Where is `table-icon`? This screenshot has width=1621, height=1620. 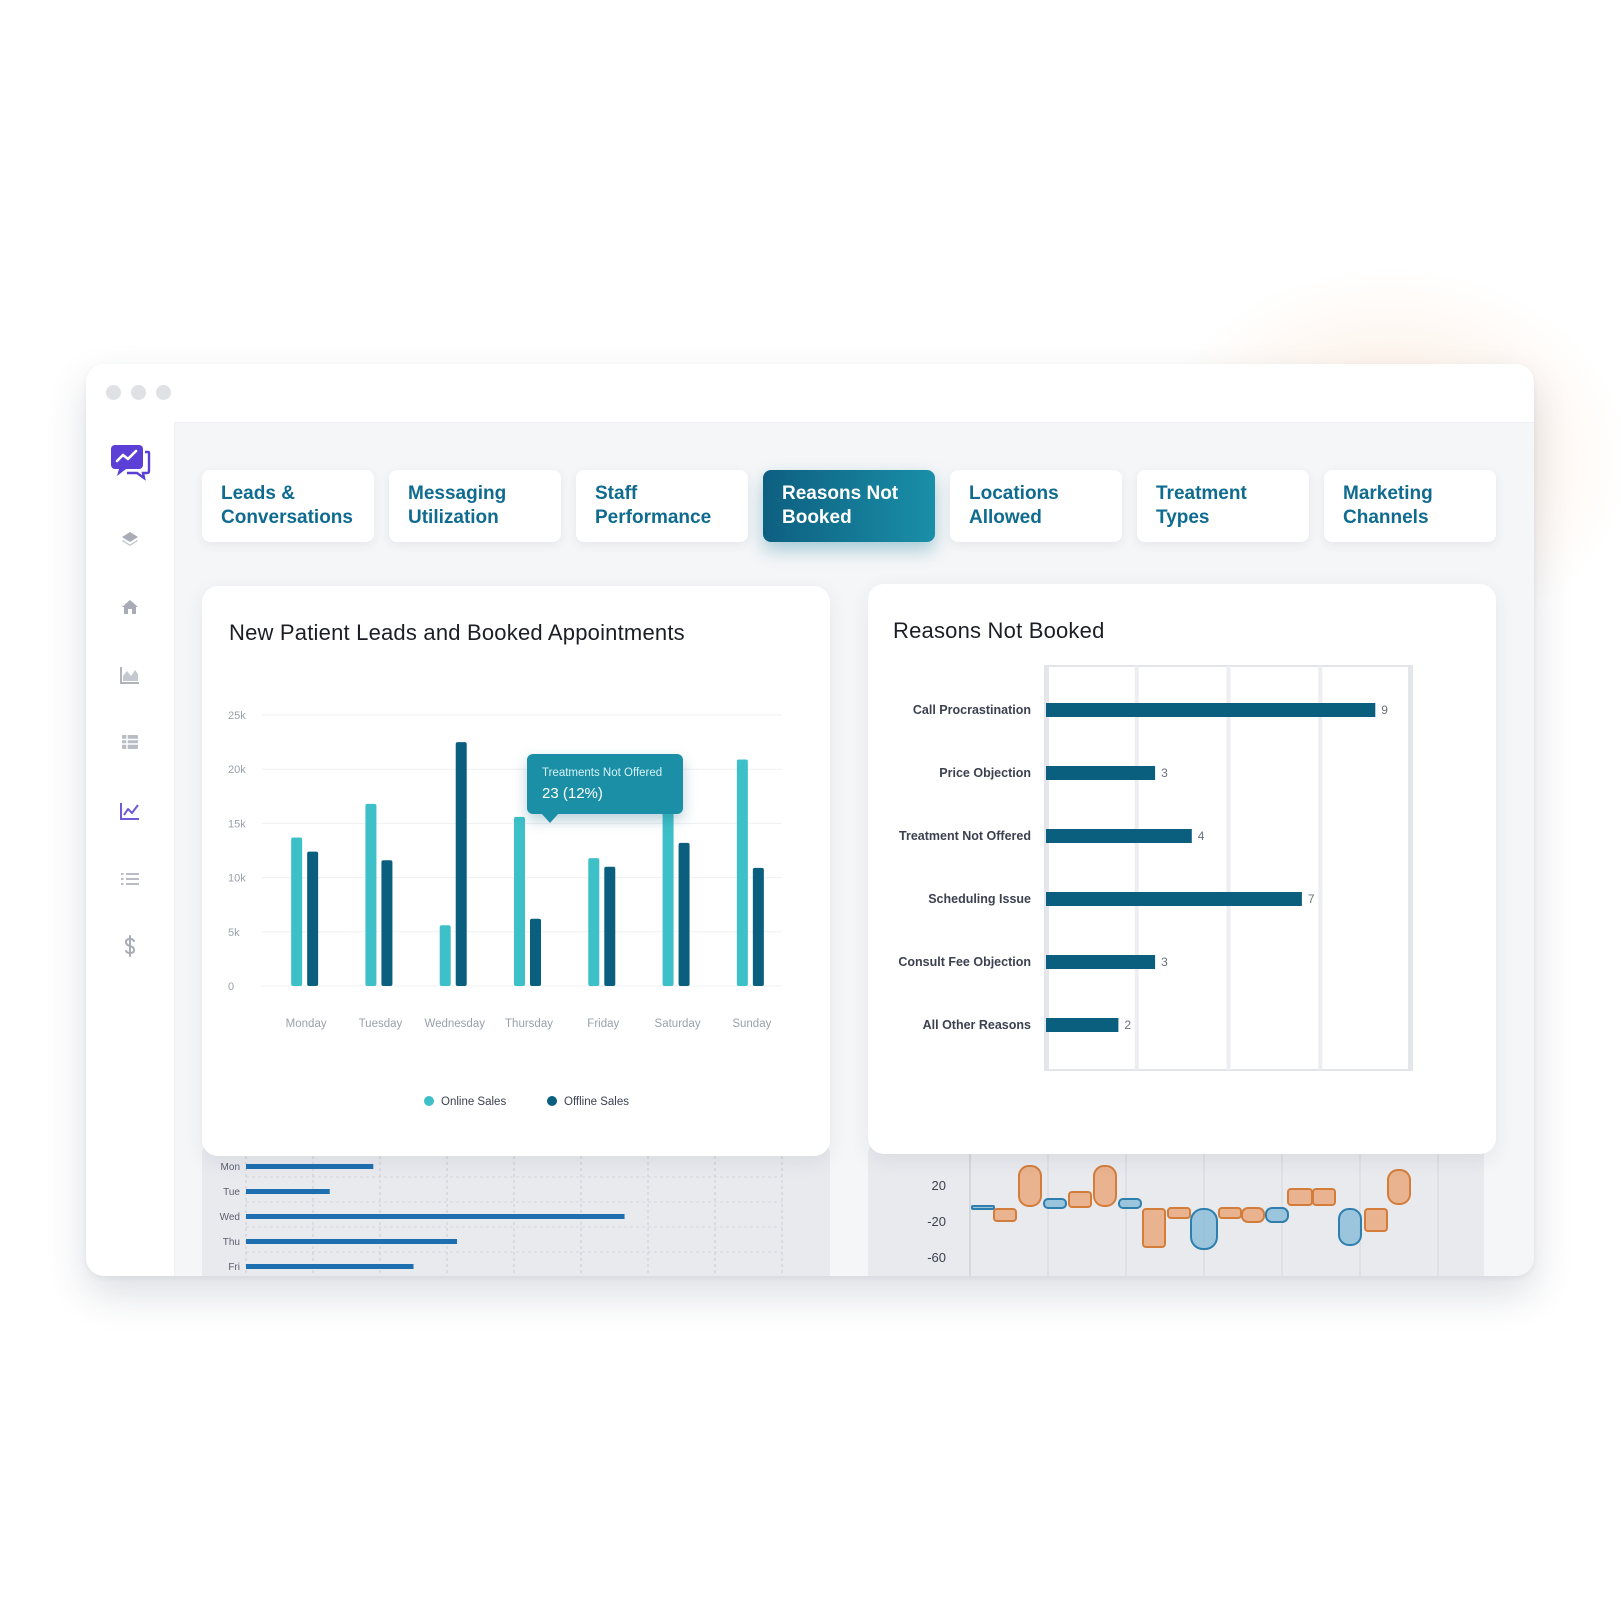 table-icon is located at coordinates (130, 742).